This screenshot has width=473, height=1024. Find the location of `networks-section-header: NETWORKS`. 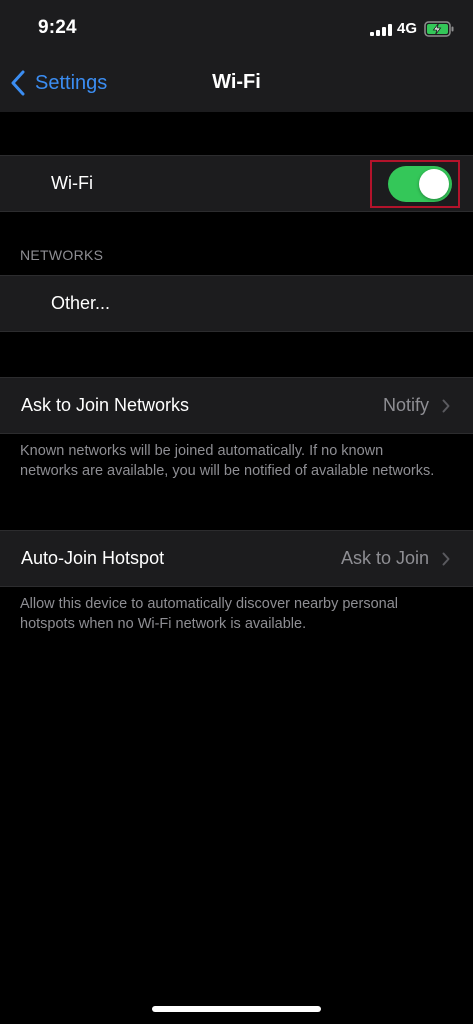

networks-section-header: NETWORKS is located at coordinates (62, 255).